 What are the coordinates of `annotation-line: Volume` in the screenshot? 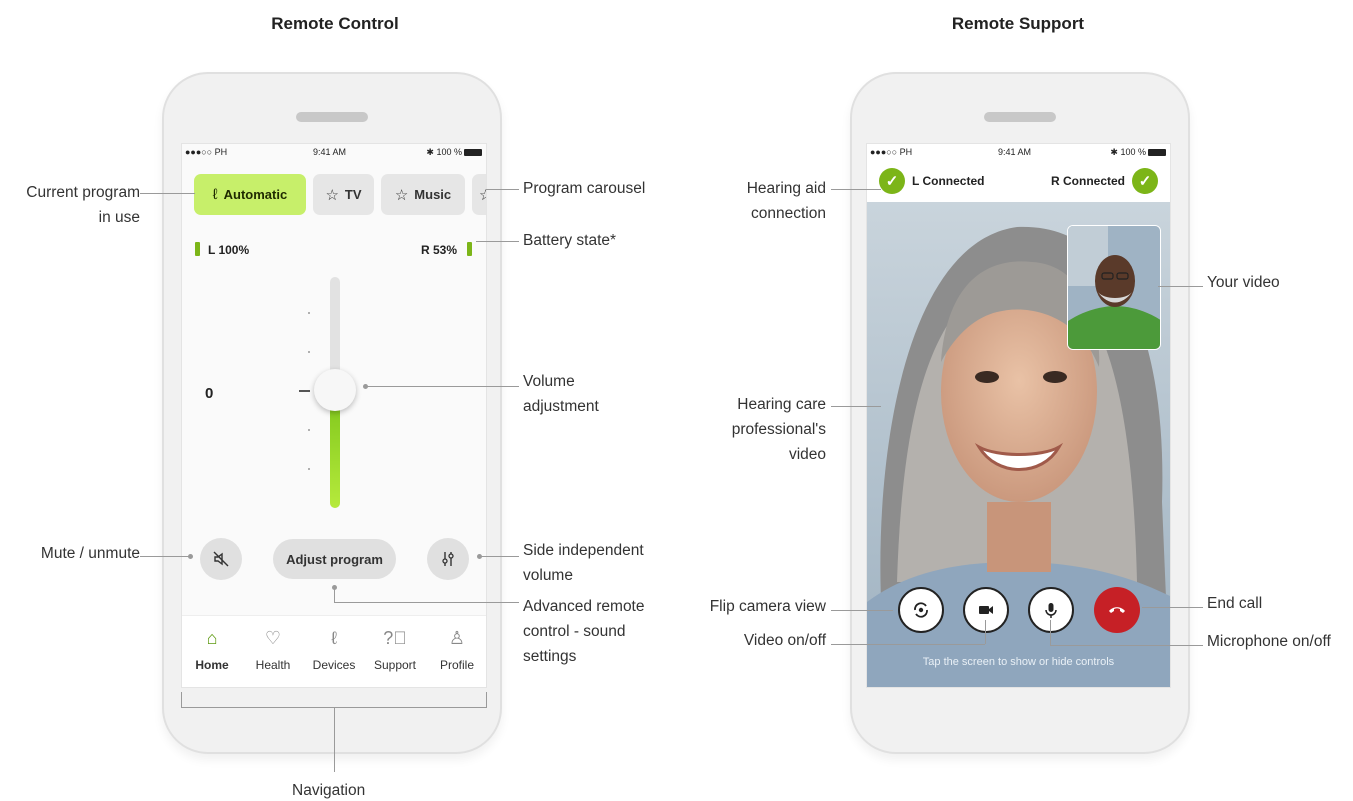 It's located at (549, 381).